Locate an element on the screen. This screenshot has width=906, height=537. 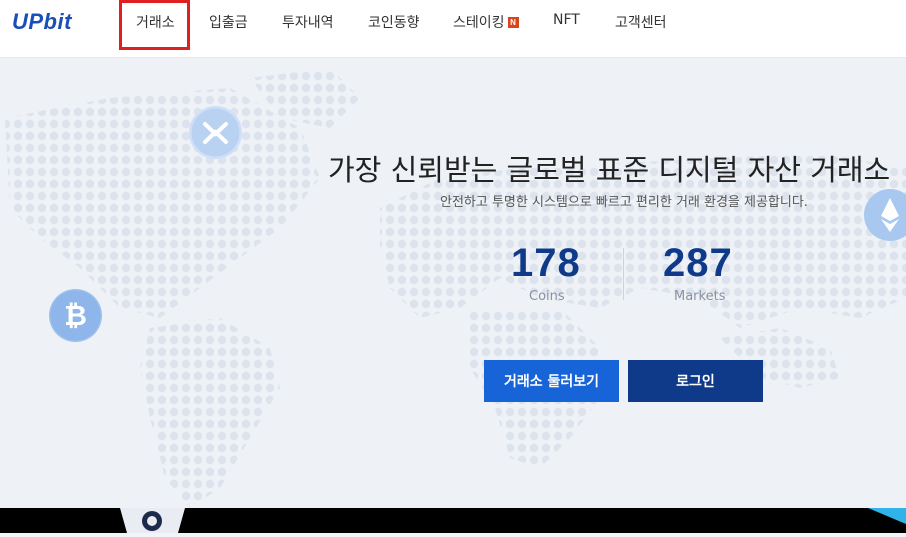
markets-count: 287 is located at coordinates (698, 263).